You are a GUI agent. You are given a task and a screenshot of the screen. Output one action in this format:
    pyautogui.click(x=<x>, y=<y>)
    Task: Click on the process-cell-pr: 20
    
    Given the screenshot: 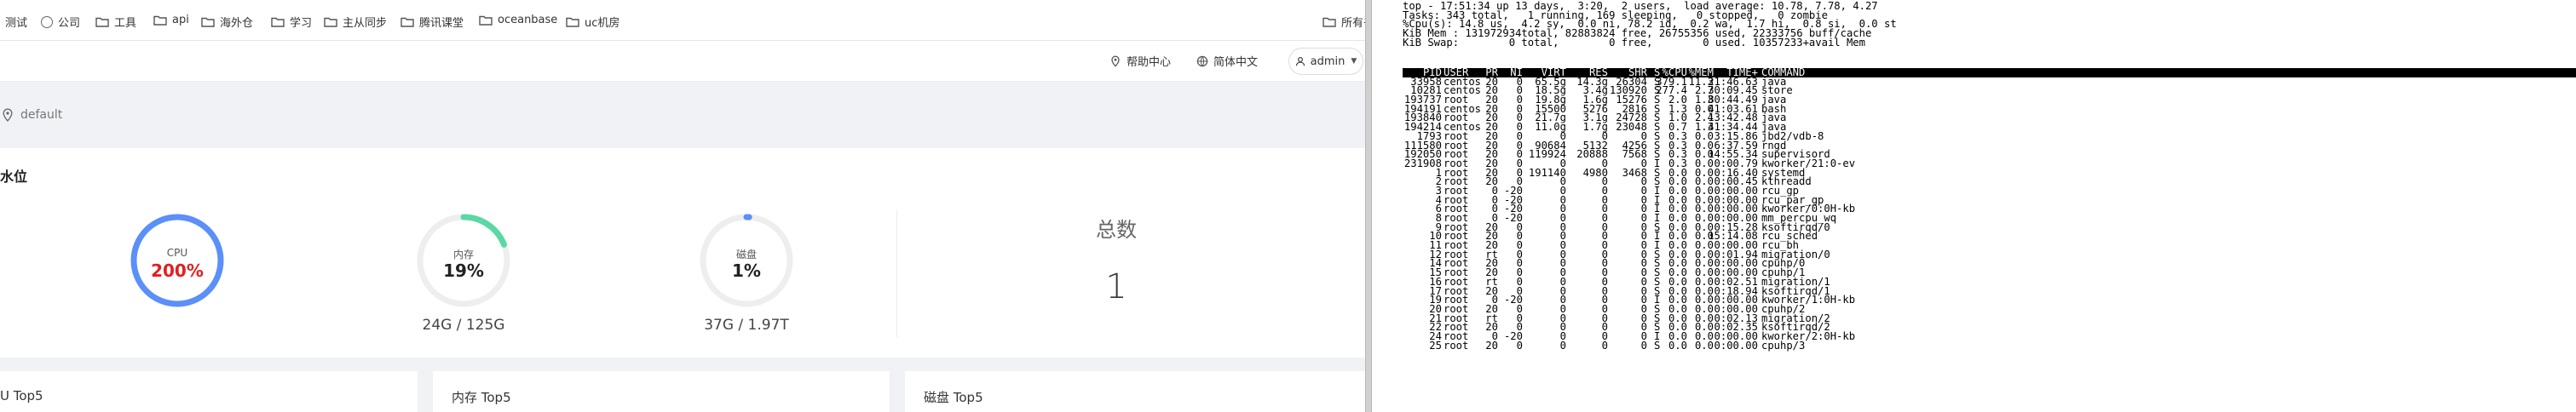 What is the action you would take?
    pyautogui.click(x=1491, y=345)
    